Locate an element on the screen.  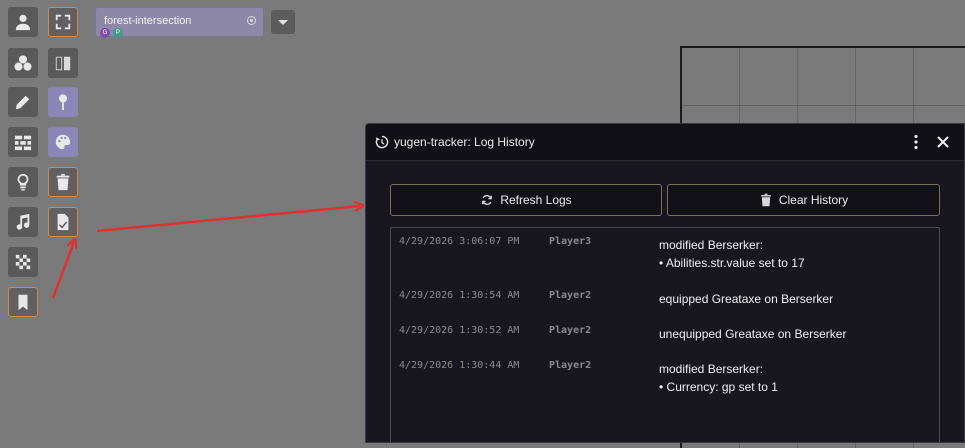
log-message: equipped Greataxe on Berserker is located at coordinates (746, 299).